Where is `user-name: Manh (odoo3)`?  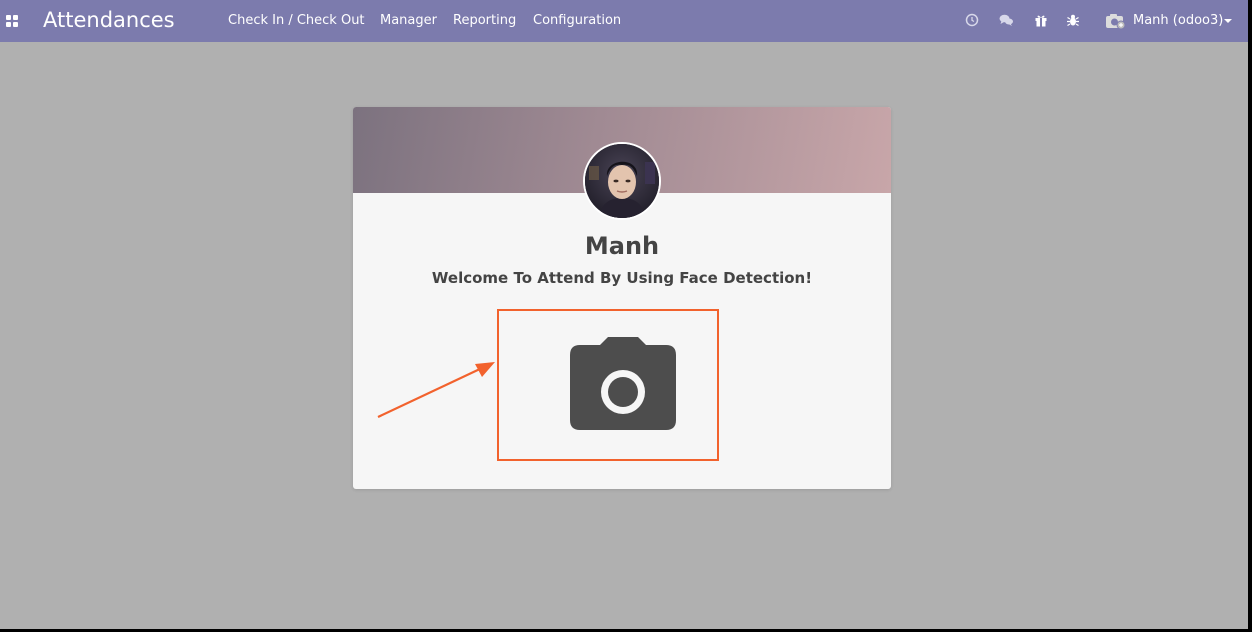
user-name: Manh (odoo3) is located at coordinates (1178, 21).